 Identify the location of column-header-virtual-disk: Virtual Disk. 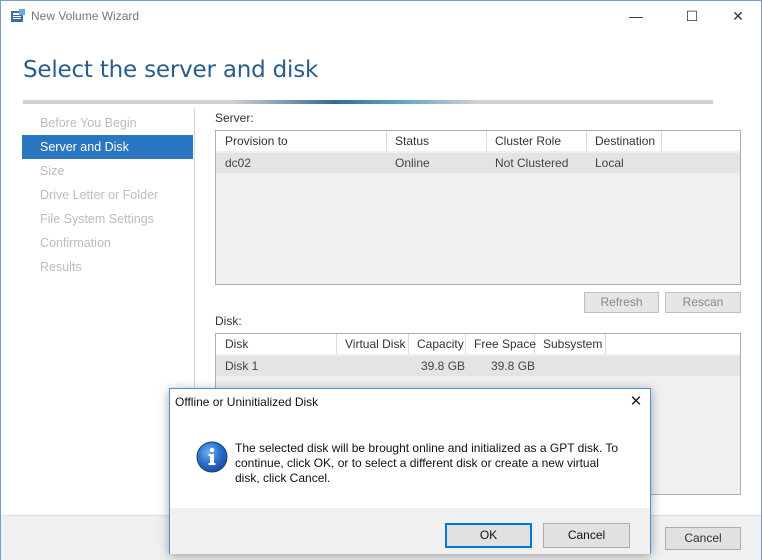
(373, 344).